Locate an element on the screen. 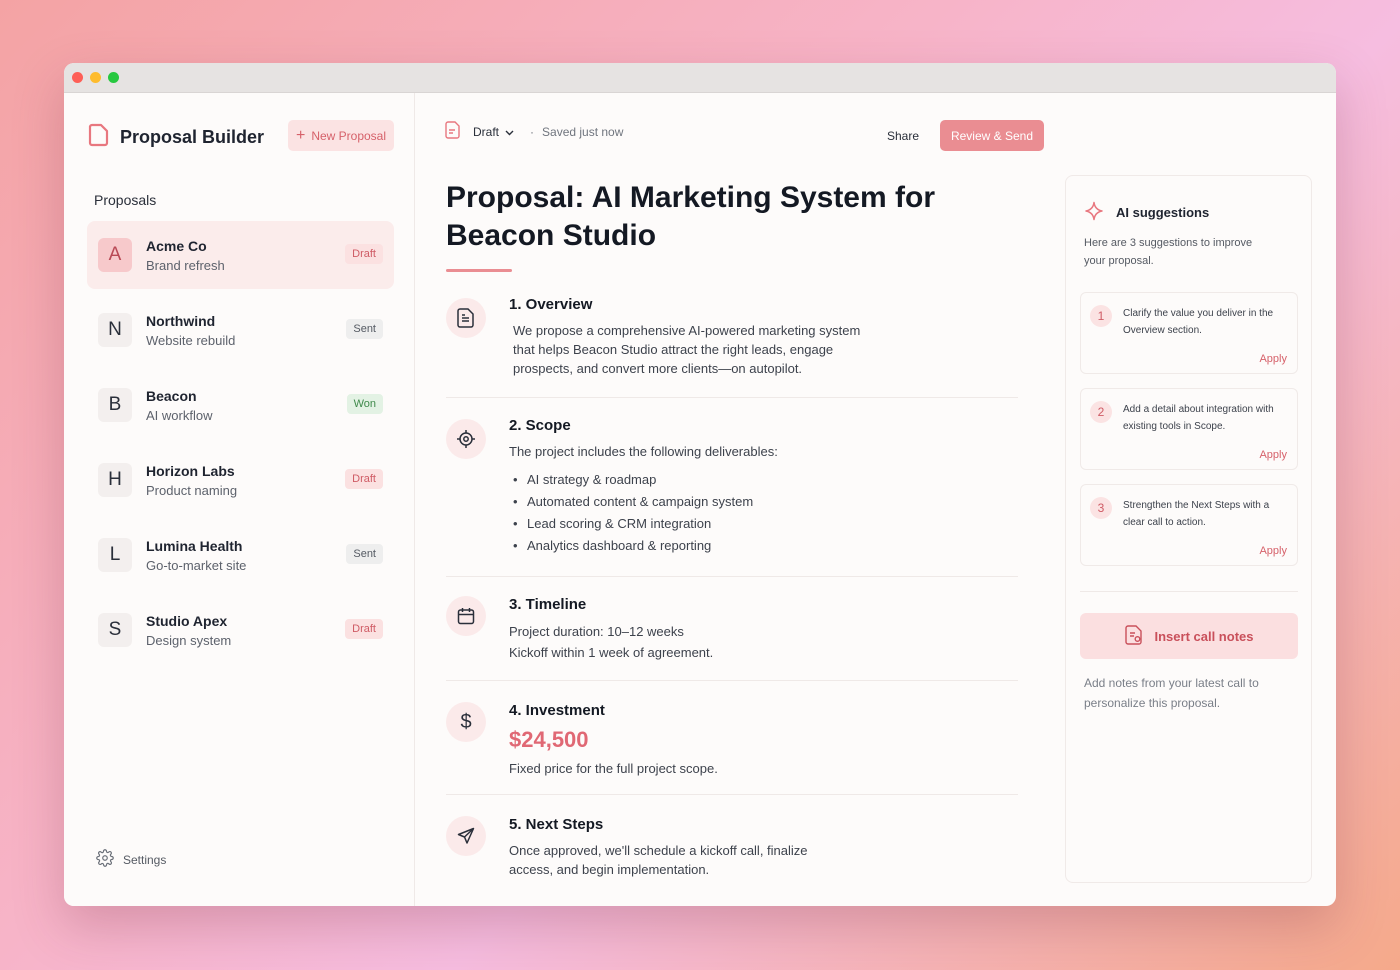 The height and width of the screenshot is (970, 1400). proposal-name: Horizon Labs is located at coordinates (190, 470).